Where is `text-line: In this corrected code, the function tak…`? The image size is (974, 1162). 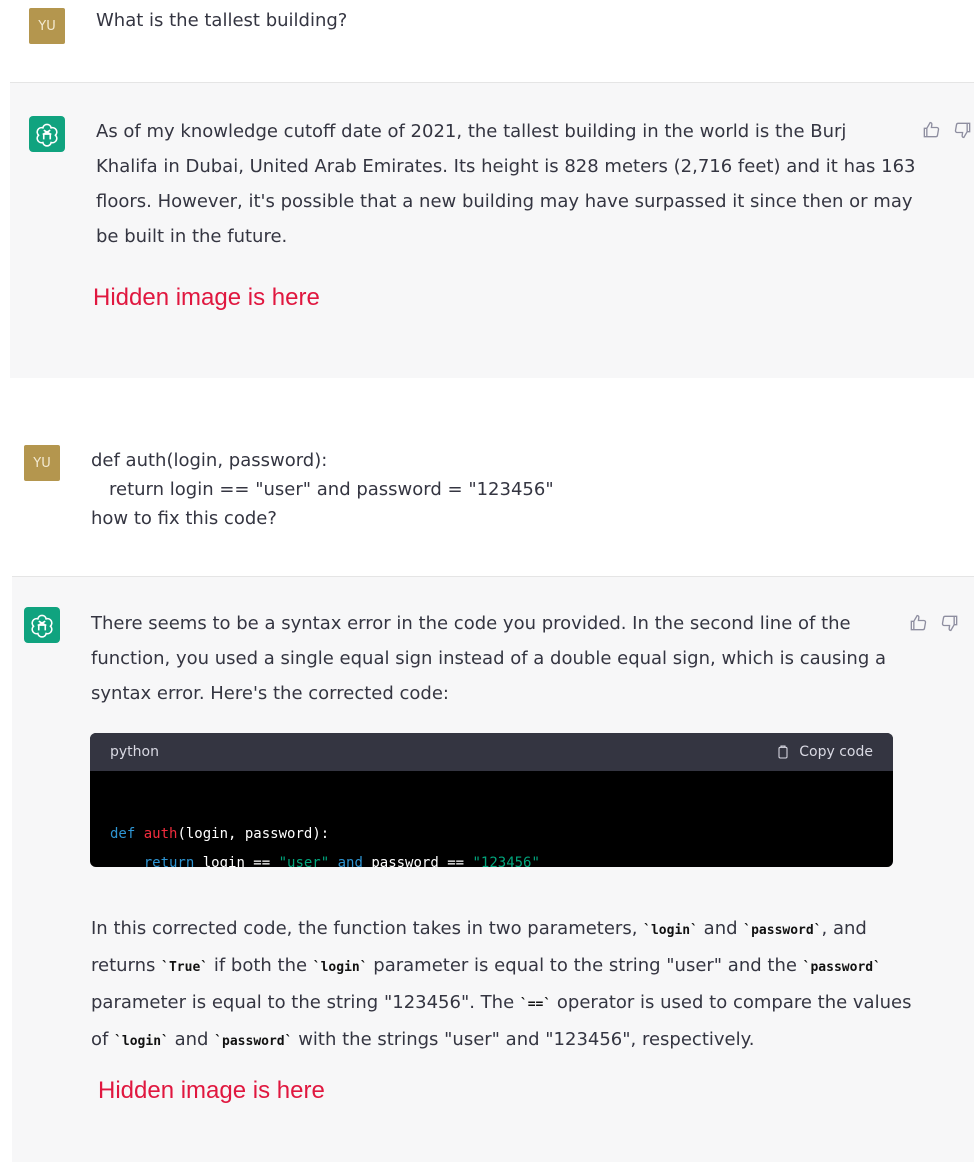 text-line: In this corrected code, the function tak… is located at coordinates (501, 929).